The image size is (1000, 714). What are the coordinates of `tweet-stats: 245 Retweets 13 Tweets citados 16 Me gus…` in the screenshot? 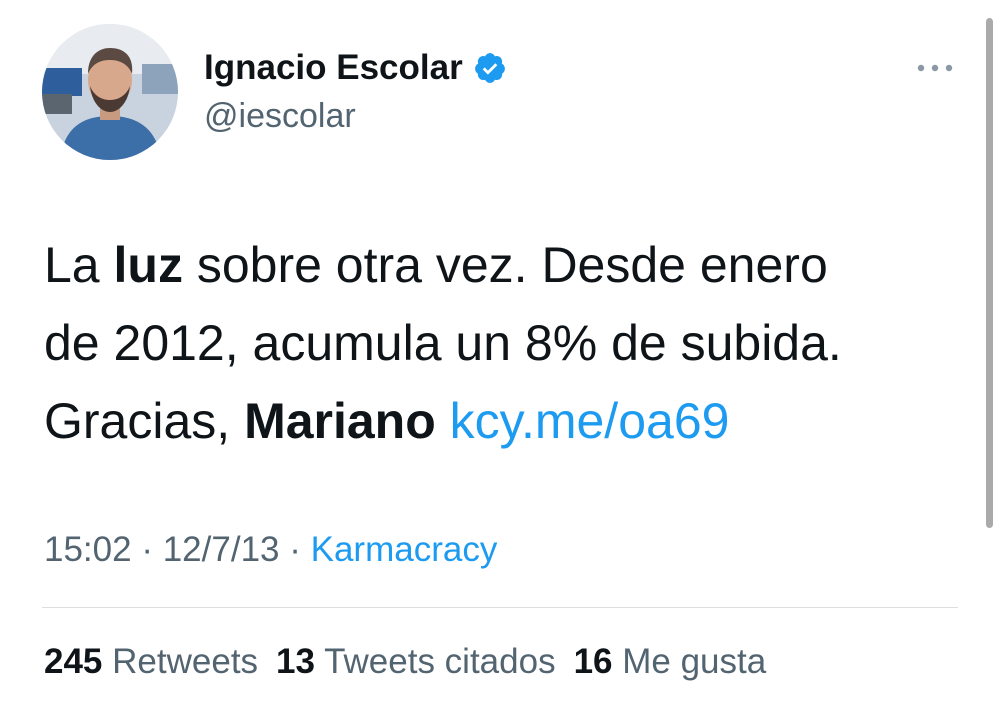 It's located at (405, 662).